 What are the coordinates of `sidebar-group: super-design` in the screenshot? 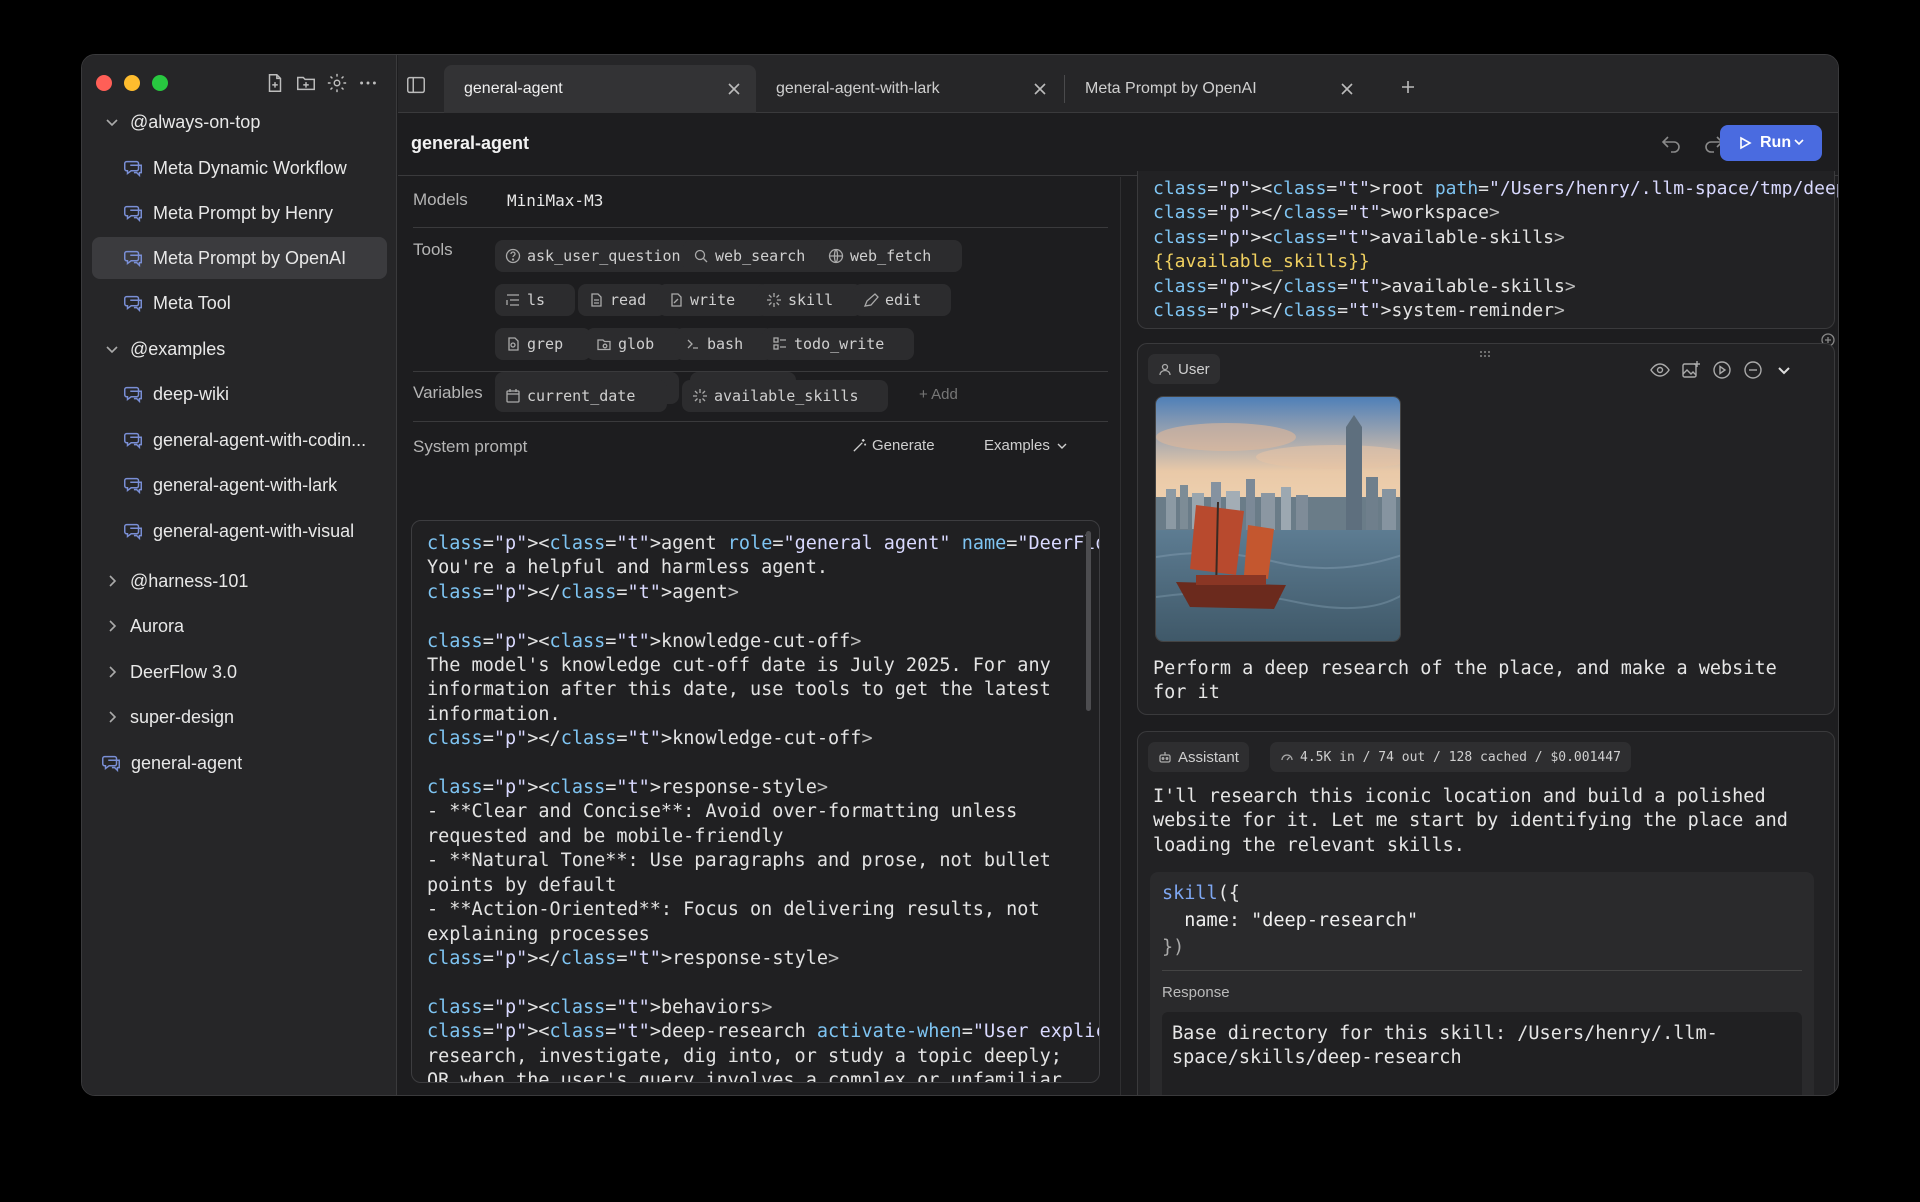 It's located at (239, 717).